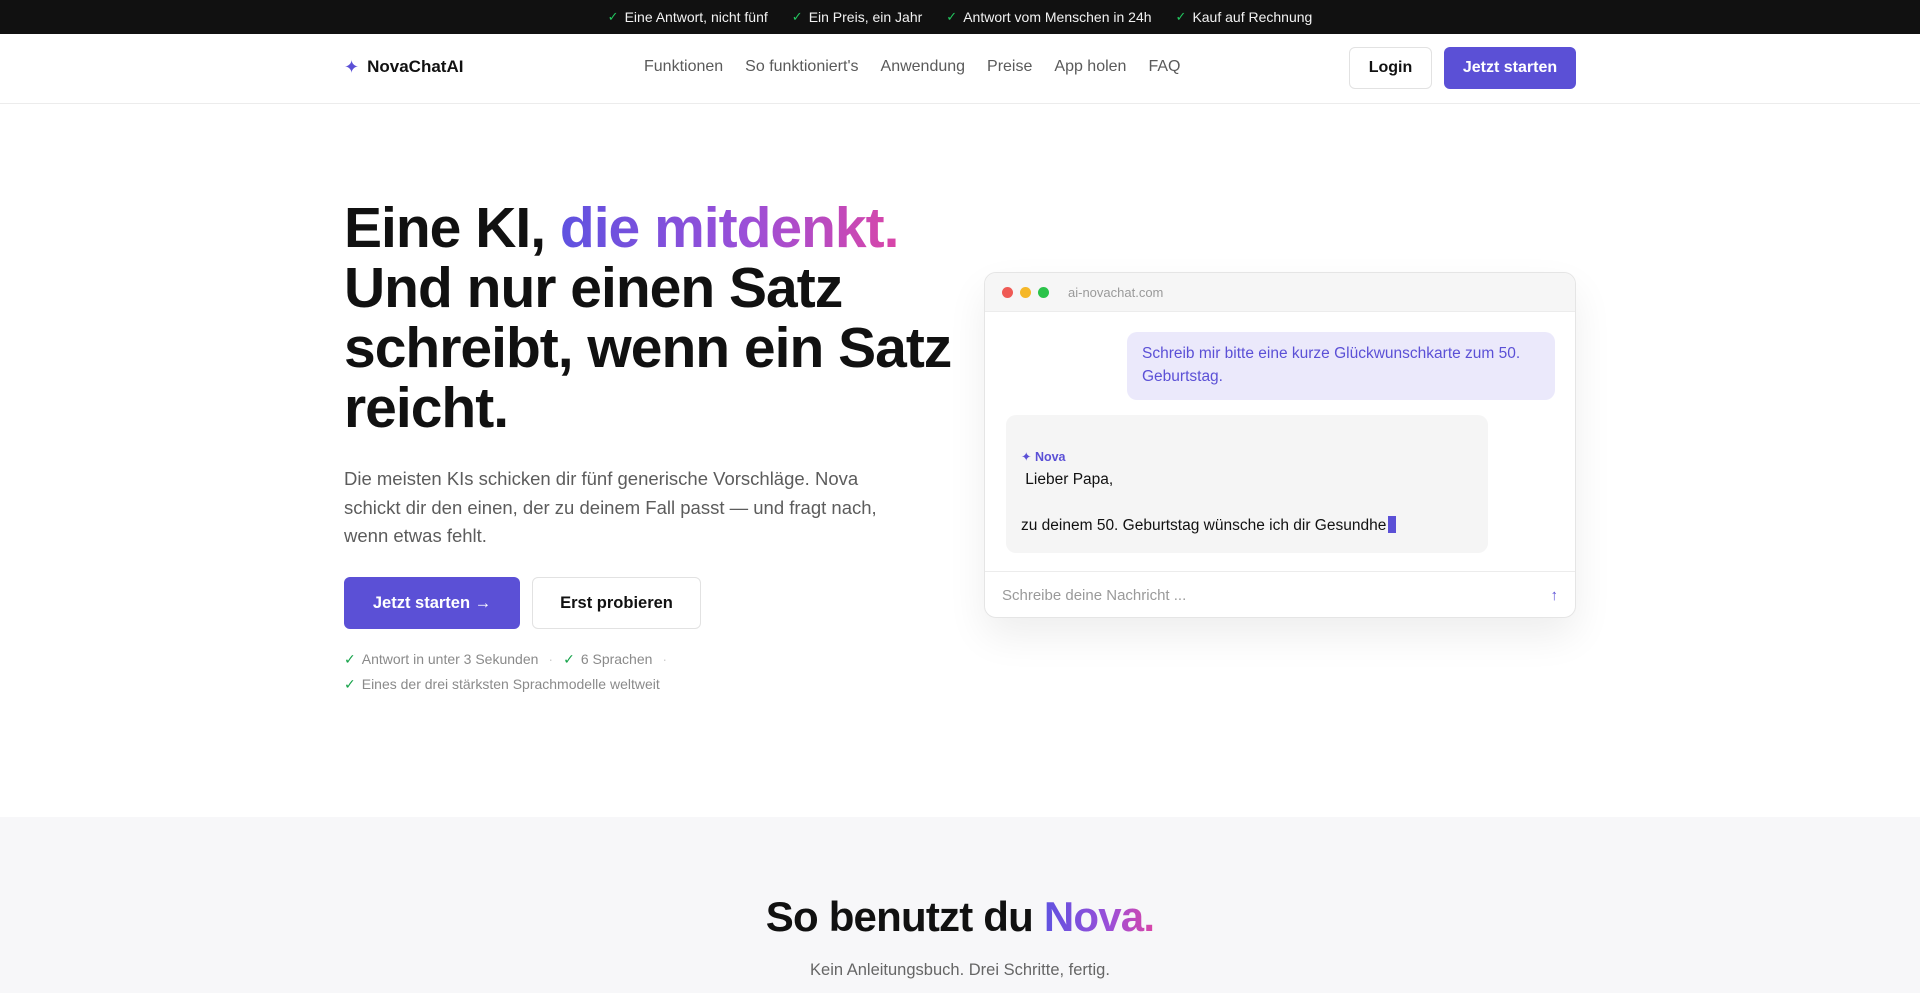 Image resolution: width=1920 pixels, height=993 pixels. What do you see at coordinates (729, 228) in the screenshot?
I see `hero-title-highlight: die mitdenkt.` at bounding box center [729, 228].